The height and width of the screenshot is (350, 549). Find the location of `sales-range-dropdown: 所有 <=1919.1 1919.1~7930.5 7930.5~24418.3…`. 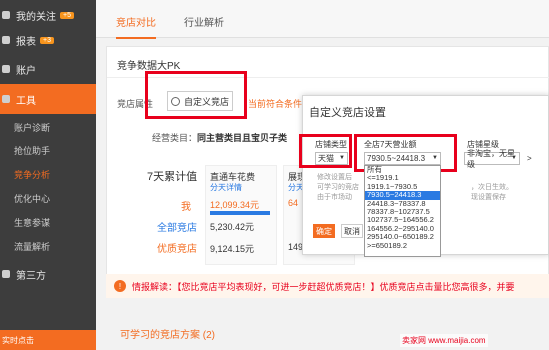

sales-range-dropdown: 所有 <=1919.1 1919.1~7930.5 7930.5~24418.3… is located at coordinates (402, 211).